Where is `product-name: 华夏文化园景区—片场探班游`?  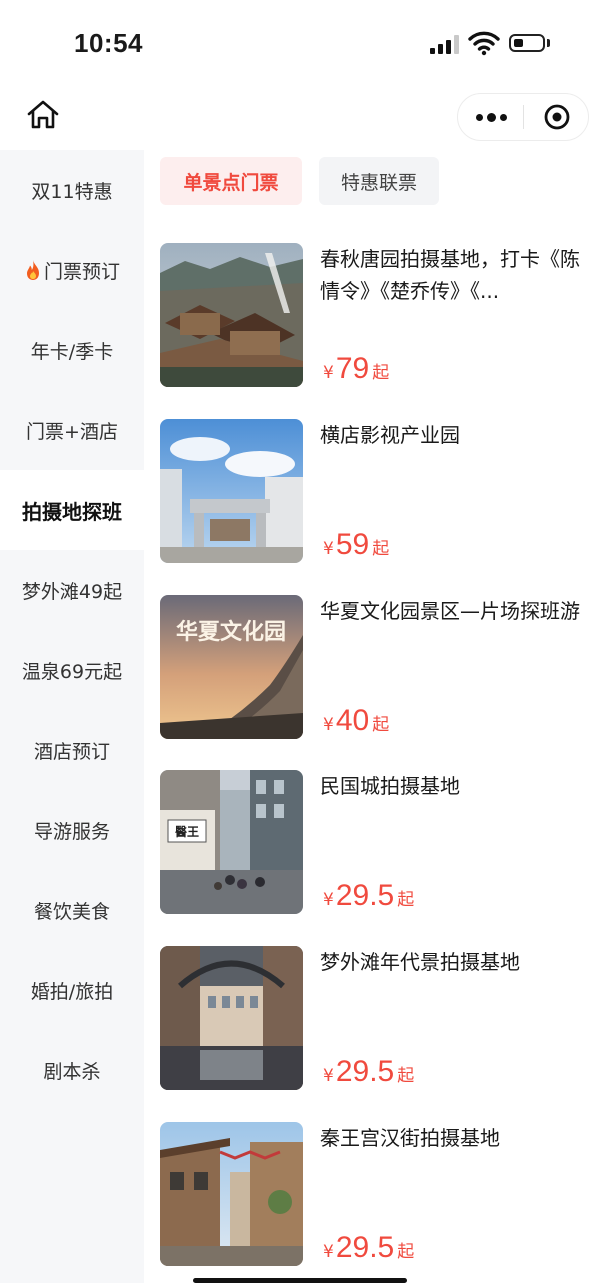
product-name: 华夏文化园景区—片场探班游 is located at coordinates (450, 611).